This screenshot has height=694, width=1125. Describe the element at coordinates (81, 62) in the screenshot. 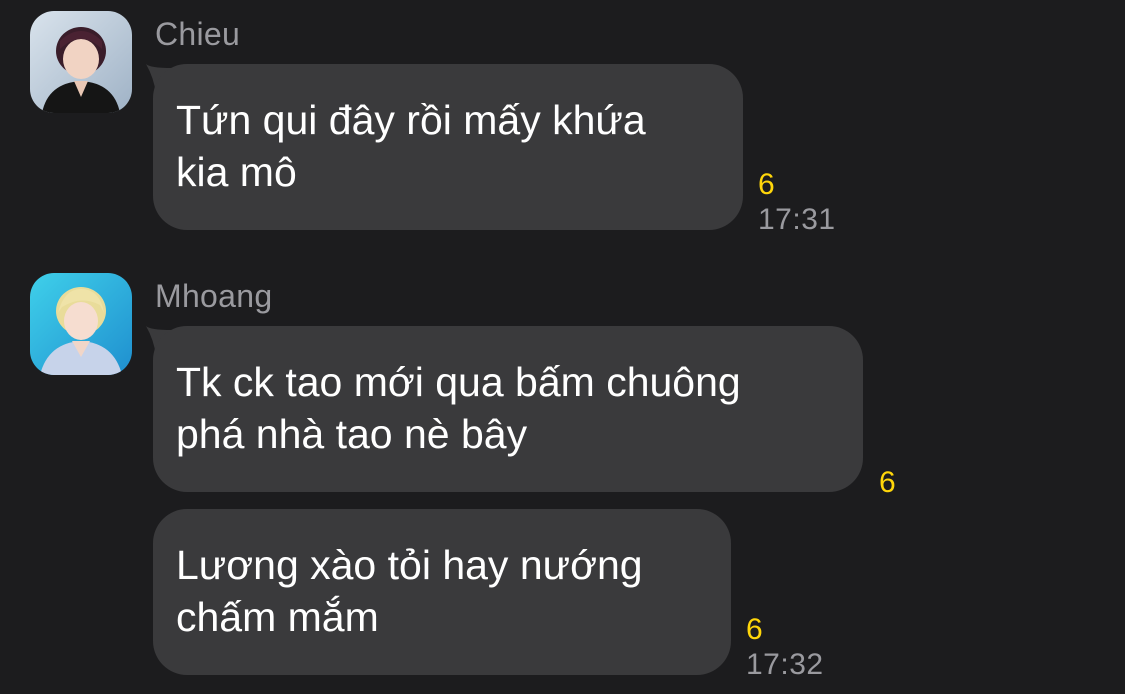

I see `chieu-avatar` at that location.